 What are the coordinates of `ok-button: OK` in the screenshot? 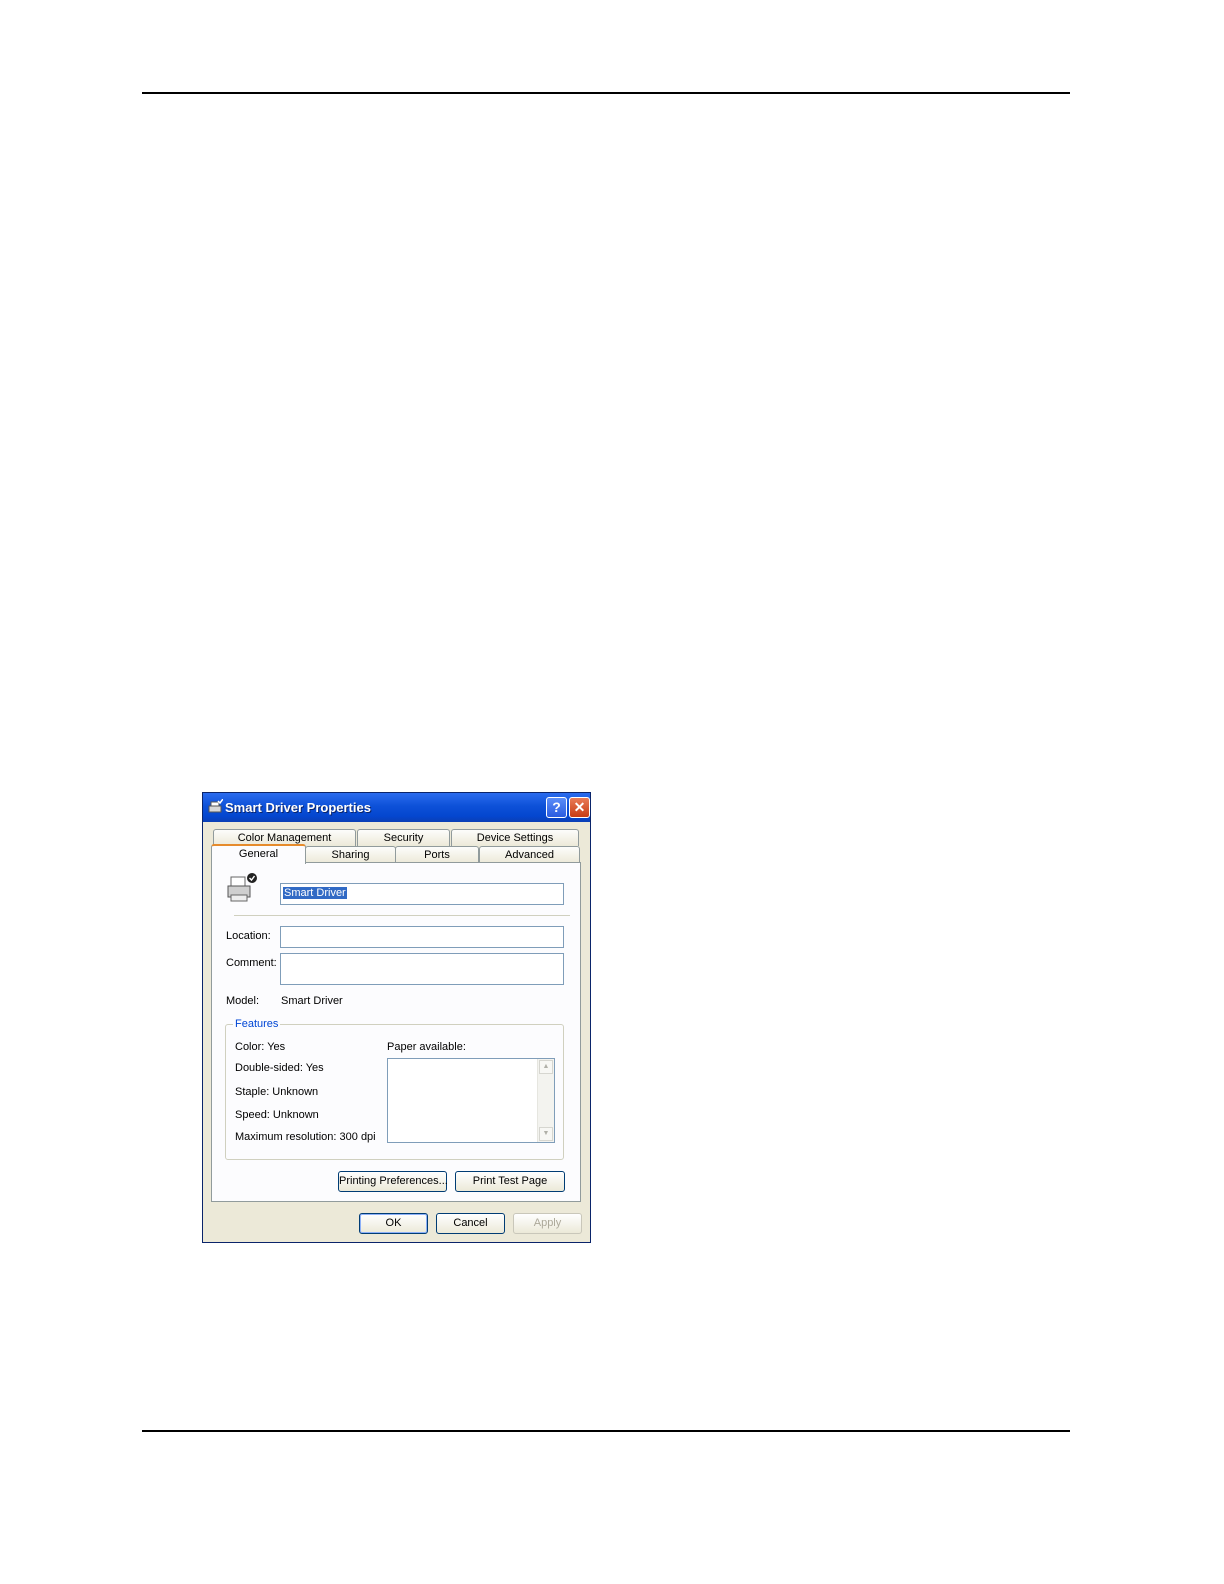 It's located at (393, 1223).